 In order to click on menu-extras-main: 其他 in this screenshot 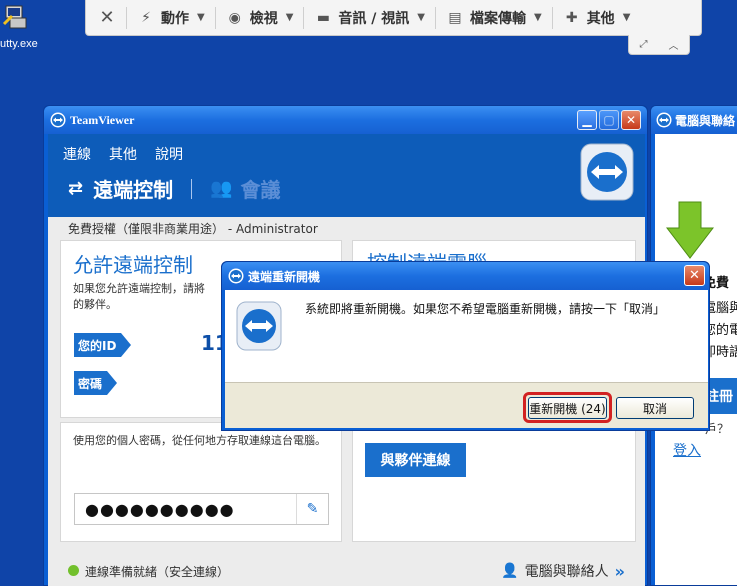, I will do `click(123, 154)`.